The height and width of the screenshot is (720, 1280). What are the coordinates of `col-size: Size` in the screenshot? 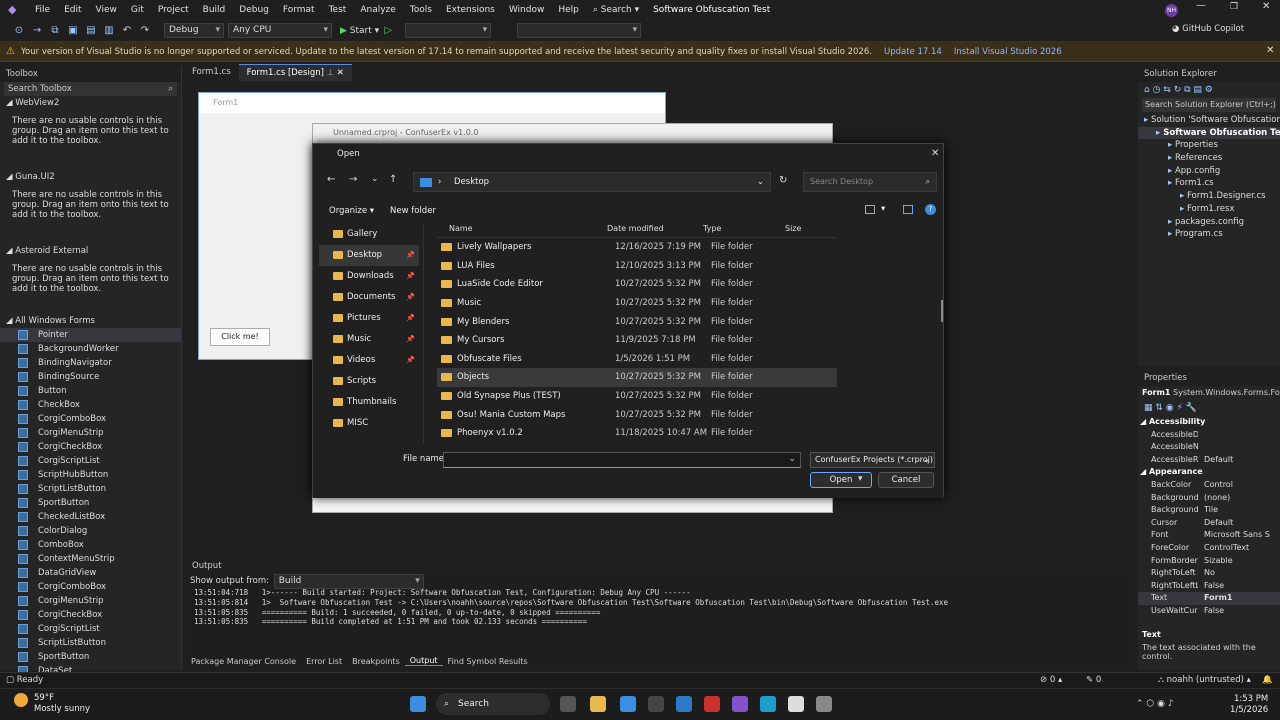 It's located at (805, 230).